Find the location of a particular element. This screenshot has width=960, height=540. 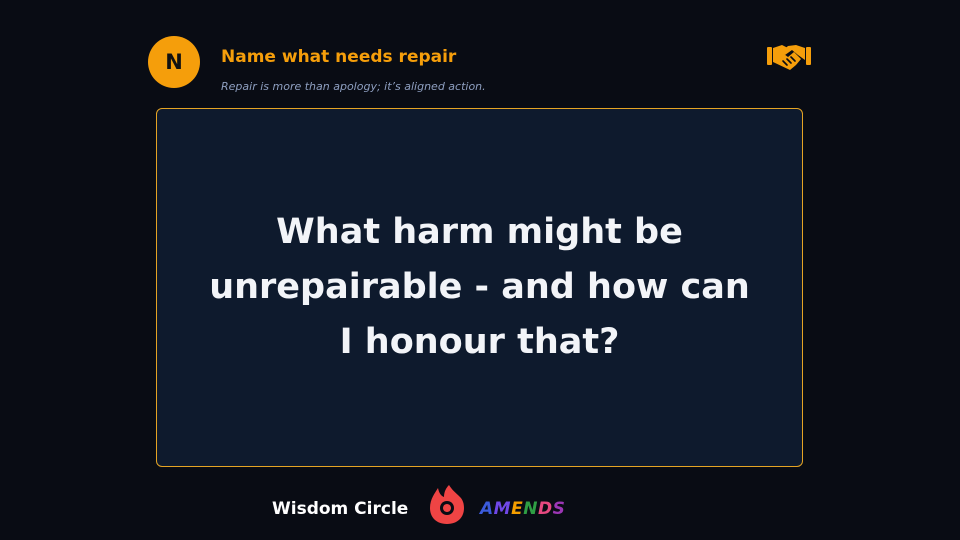

program-name: AMENDS is located at coordinates (522, 509).